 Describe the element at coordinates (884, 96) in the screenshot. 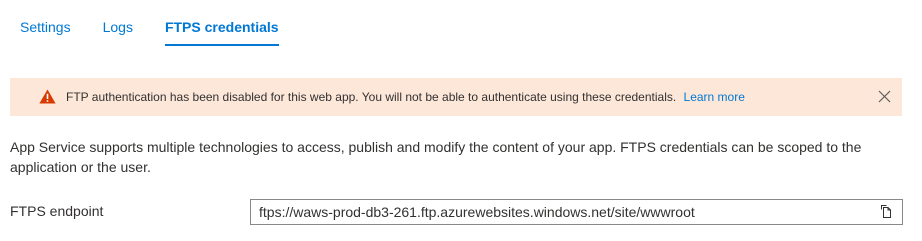

I see `close-icon` at that location.